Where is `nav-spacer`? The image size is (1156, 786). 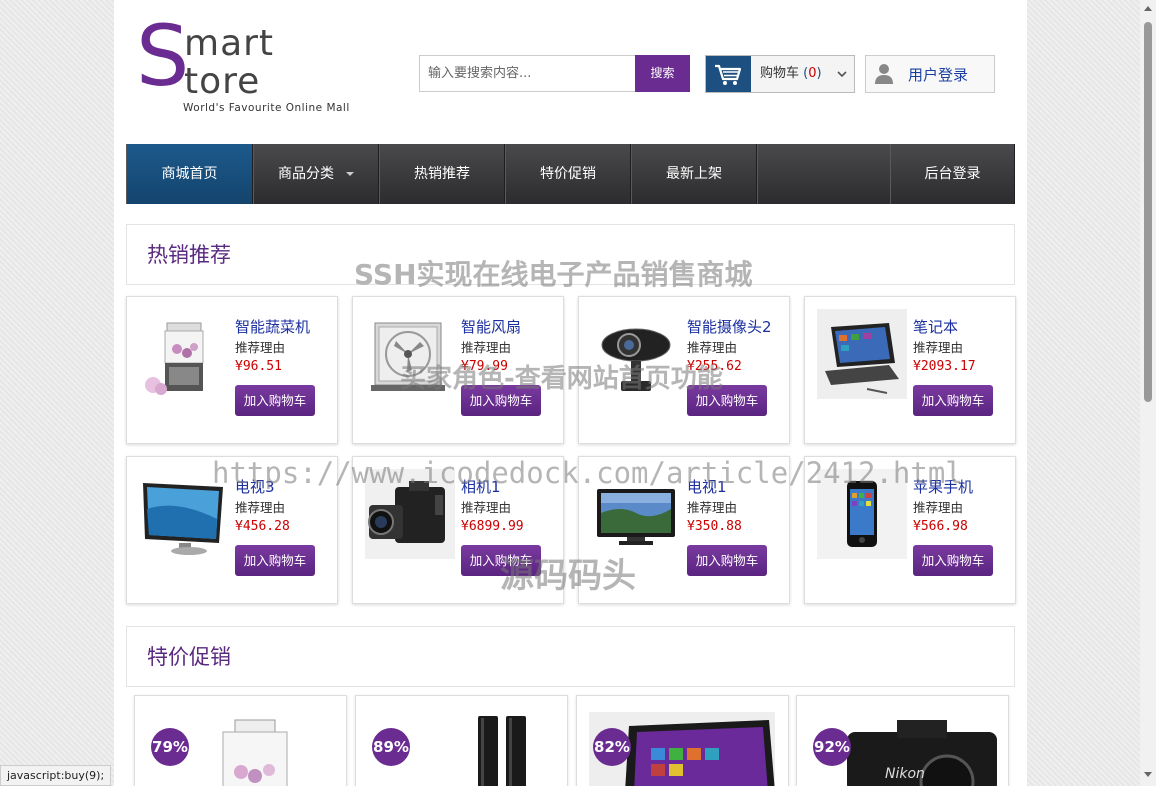 nav-spacer is located at coordinates (823, 174).